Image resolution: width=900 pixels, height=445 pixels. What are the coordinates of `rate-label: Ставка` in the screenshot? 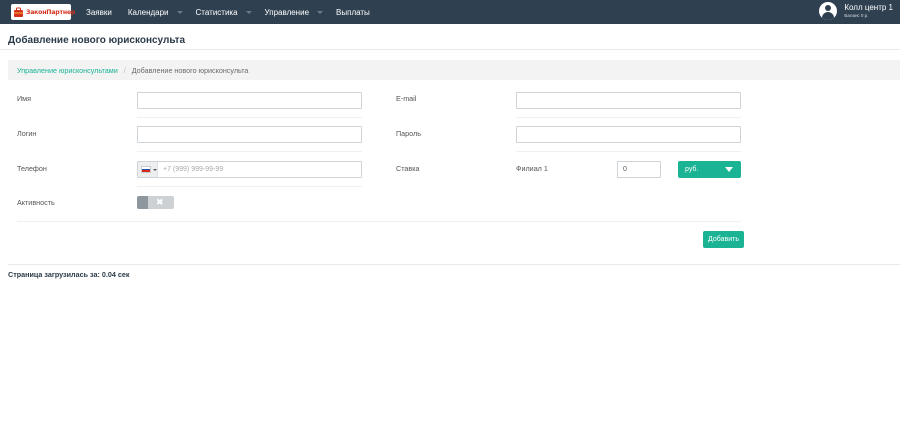 It's located at (408, 168).